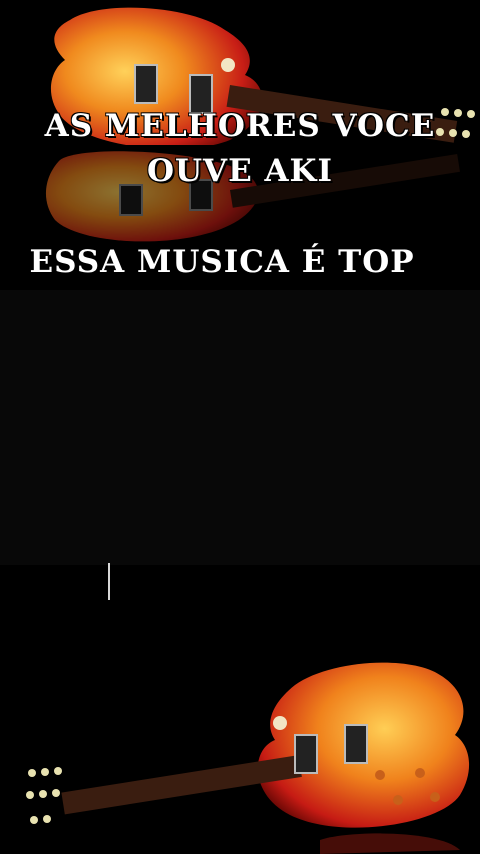 The height and width of the screenshot is (854, 480). Describe the element at coordinates (240, 126) in the screenshot. I see `overlay-line-1: AS MELHORES VOCE` at that location.